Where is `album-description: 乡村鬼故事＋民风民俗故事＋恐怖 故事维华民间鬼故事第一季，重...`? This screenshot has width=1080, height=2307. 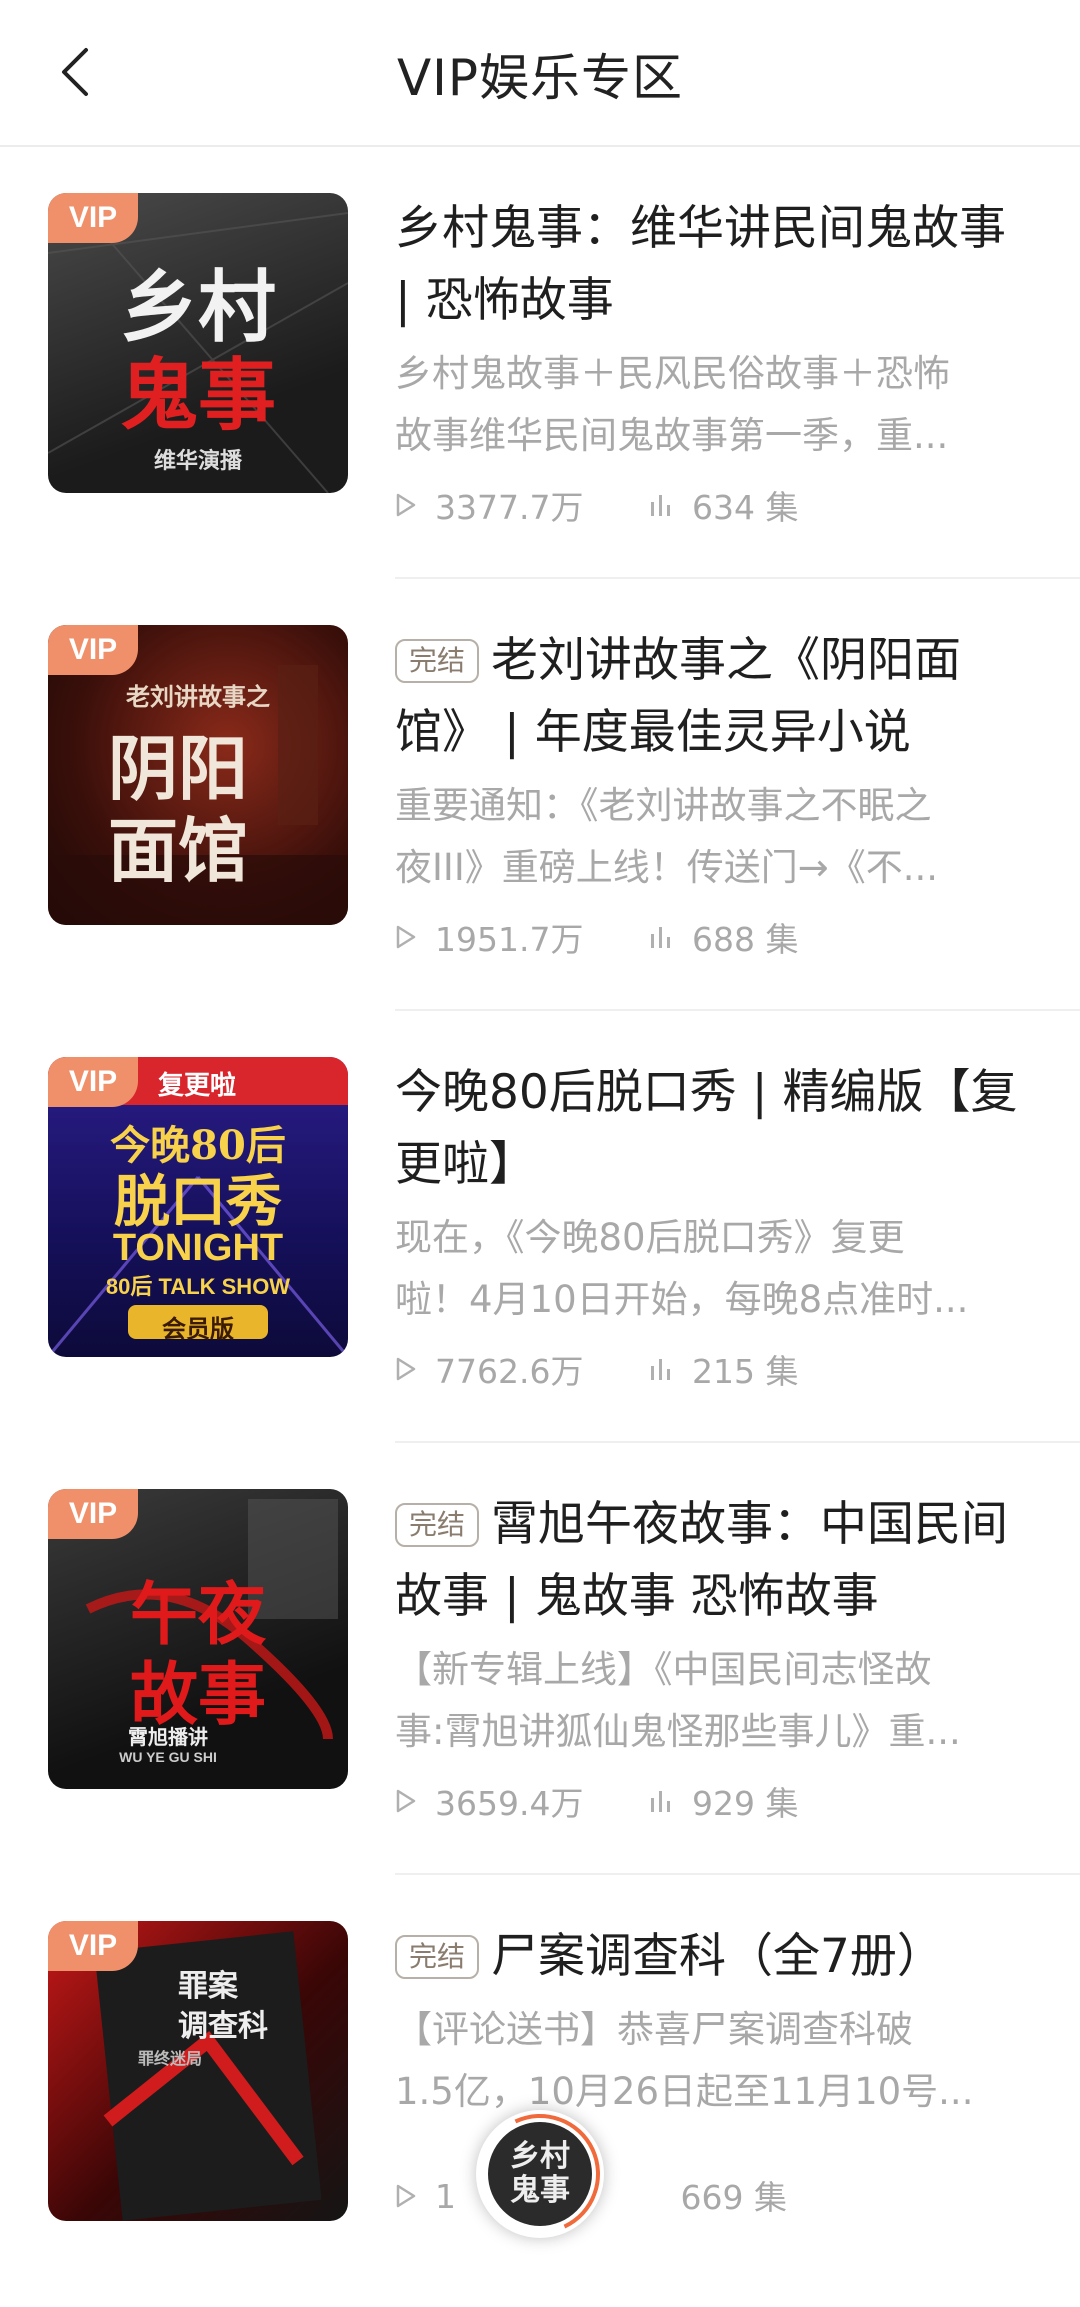
album-description: 乡村鬼故事＋民风民俗故事＋恐怖 故事维华民间鬼故事第一季，重... is located at coordinates (715, 405).